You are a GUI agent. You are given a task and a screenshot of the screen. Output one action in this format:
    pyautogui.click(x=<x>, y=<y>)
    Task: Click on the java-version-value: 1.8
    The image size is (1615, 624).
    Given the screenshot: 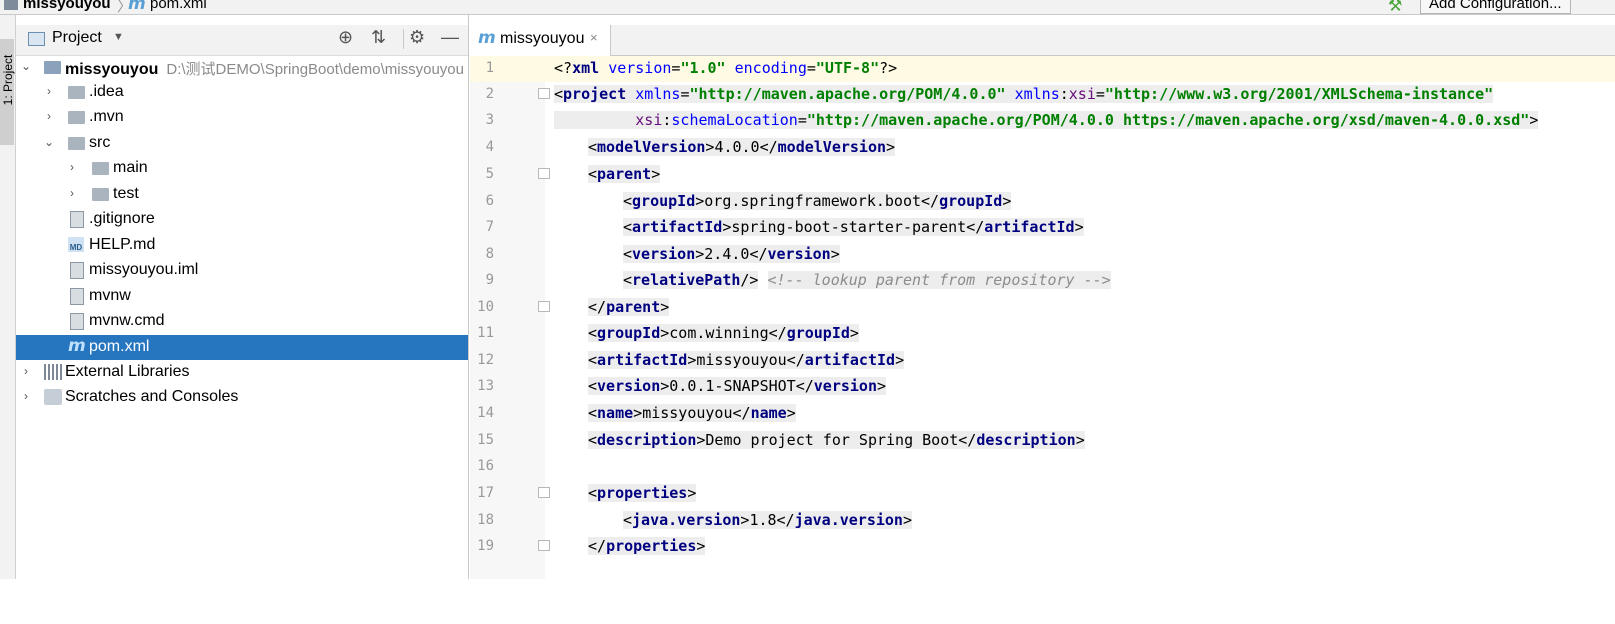 What is the action you would take?
    pyautogui.click(x=763, y=520)
    